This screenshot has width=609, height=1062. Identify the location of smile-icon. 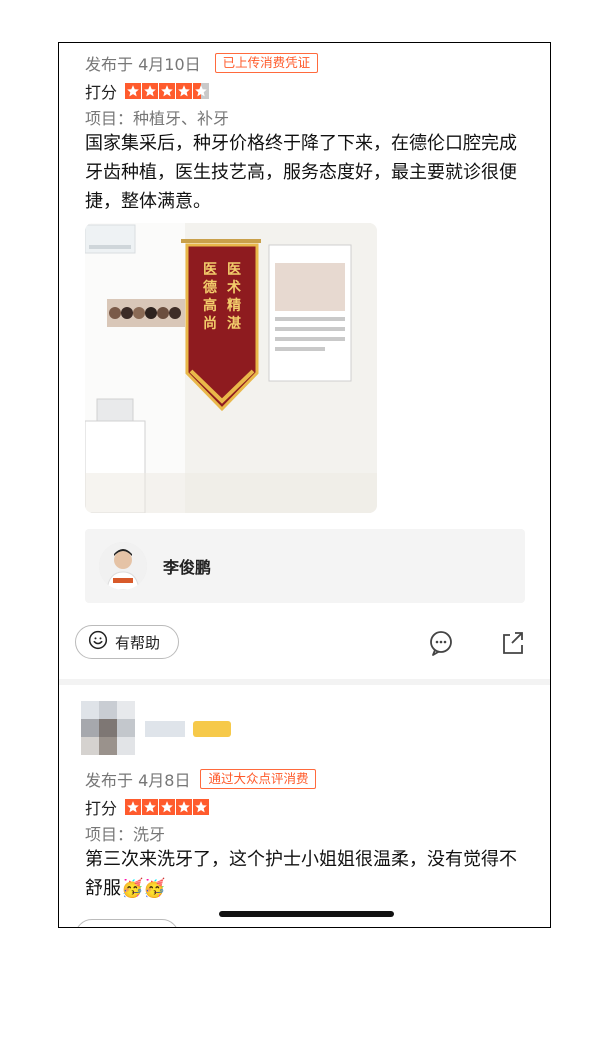
(98, 642).